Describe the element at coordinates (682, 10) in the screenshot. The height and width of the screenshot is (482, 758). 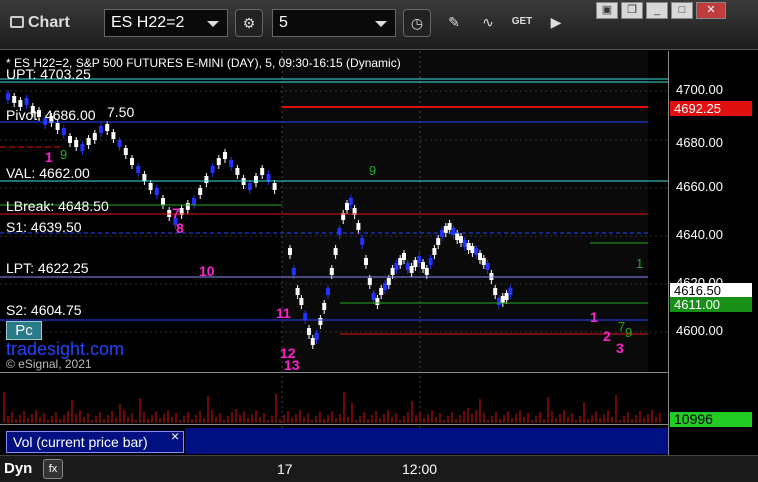
I see `maximize-button: □` at that location.